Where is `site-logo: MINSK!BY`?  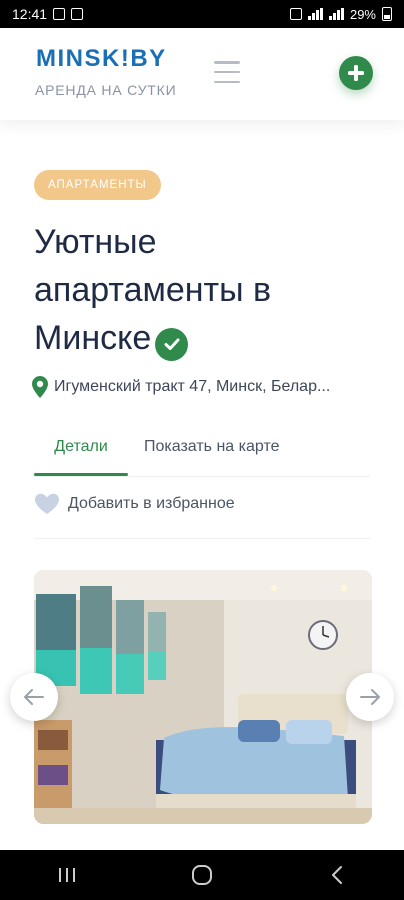 site-logo: MINSK!BY is located at coordinates (101, 59).